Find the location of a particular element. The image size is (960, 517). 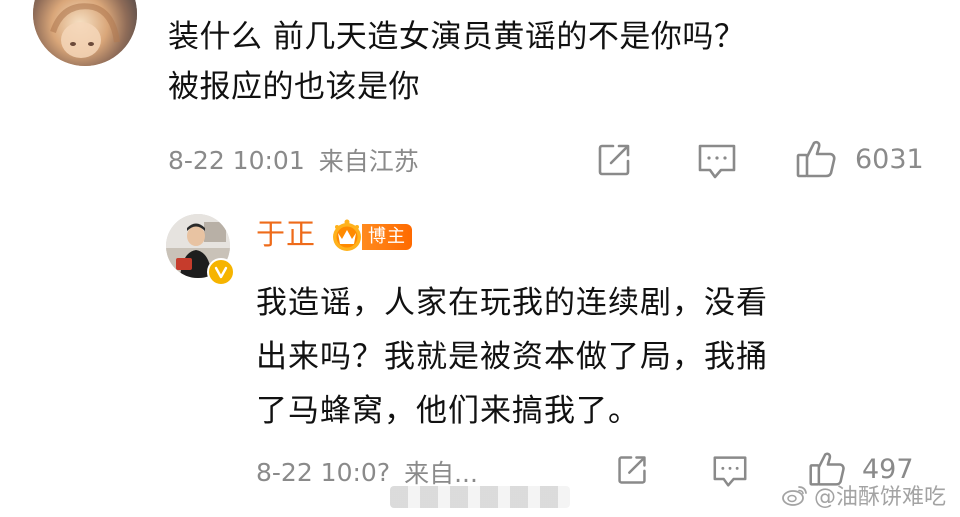

reply-line: 了马蜂窝，他们来搞我了。 is located at coordinates (448, 411).